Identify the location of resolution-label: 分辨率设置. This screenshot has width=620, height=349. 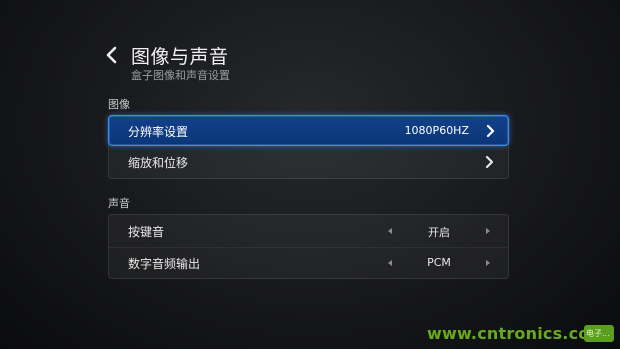
(158, 132).